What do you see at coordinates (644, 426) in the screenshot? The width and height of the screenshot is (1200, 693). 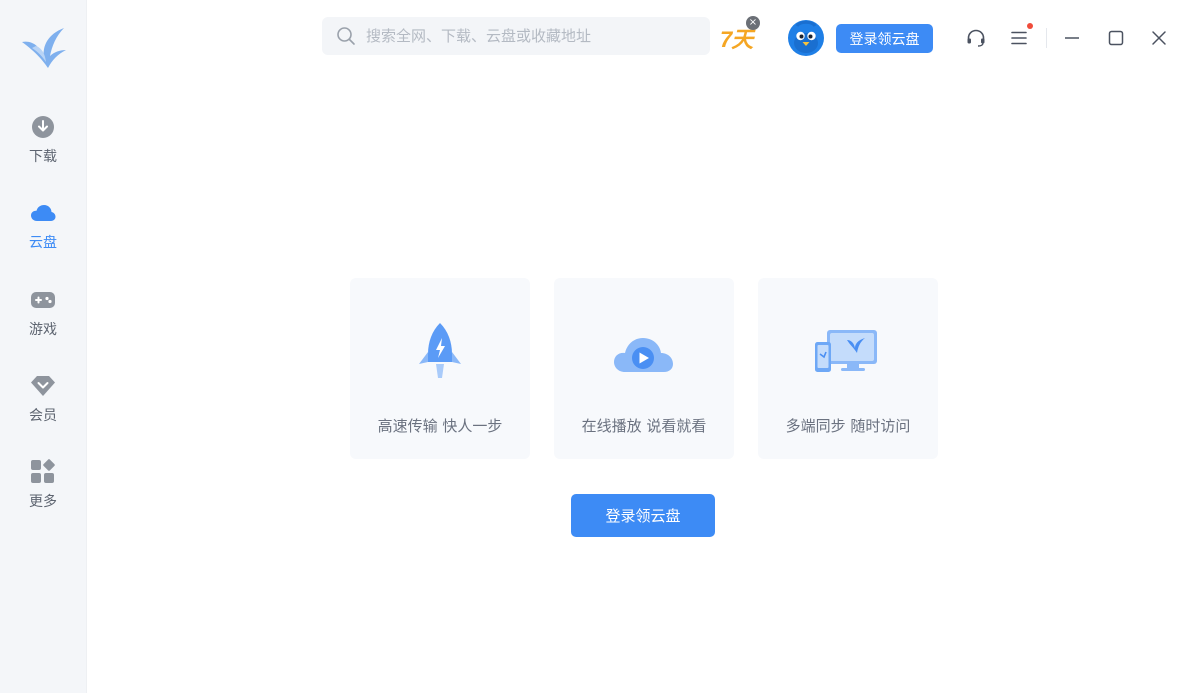 I see `feature-text: 在线播放 说看就看` at bounding box center [644, 426].